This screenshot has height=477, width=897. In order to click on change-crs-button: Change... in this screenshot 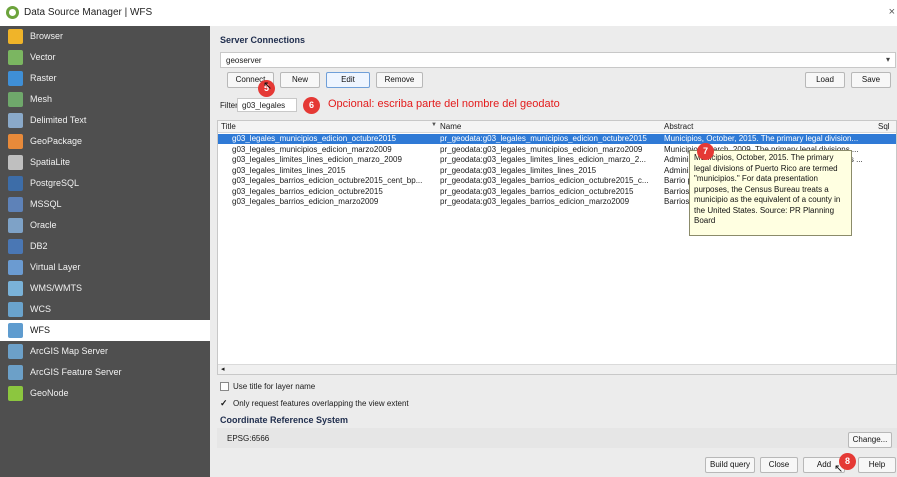, I will do `click(870, 440)`.